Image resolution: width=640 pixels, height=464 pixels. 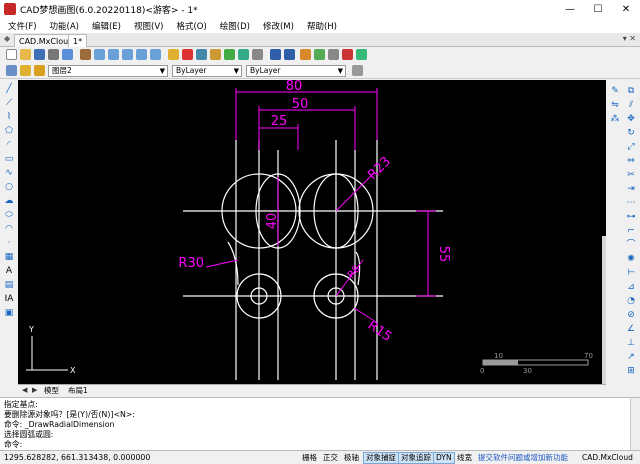 What do you see at coordinates (9, 103) in the screenshot?
I see `construction-line-icon: ⟋` at bounding box center [9, 103].